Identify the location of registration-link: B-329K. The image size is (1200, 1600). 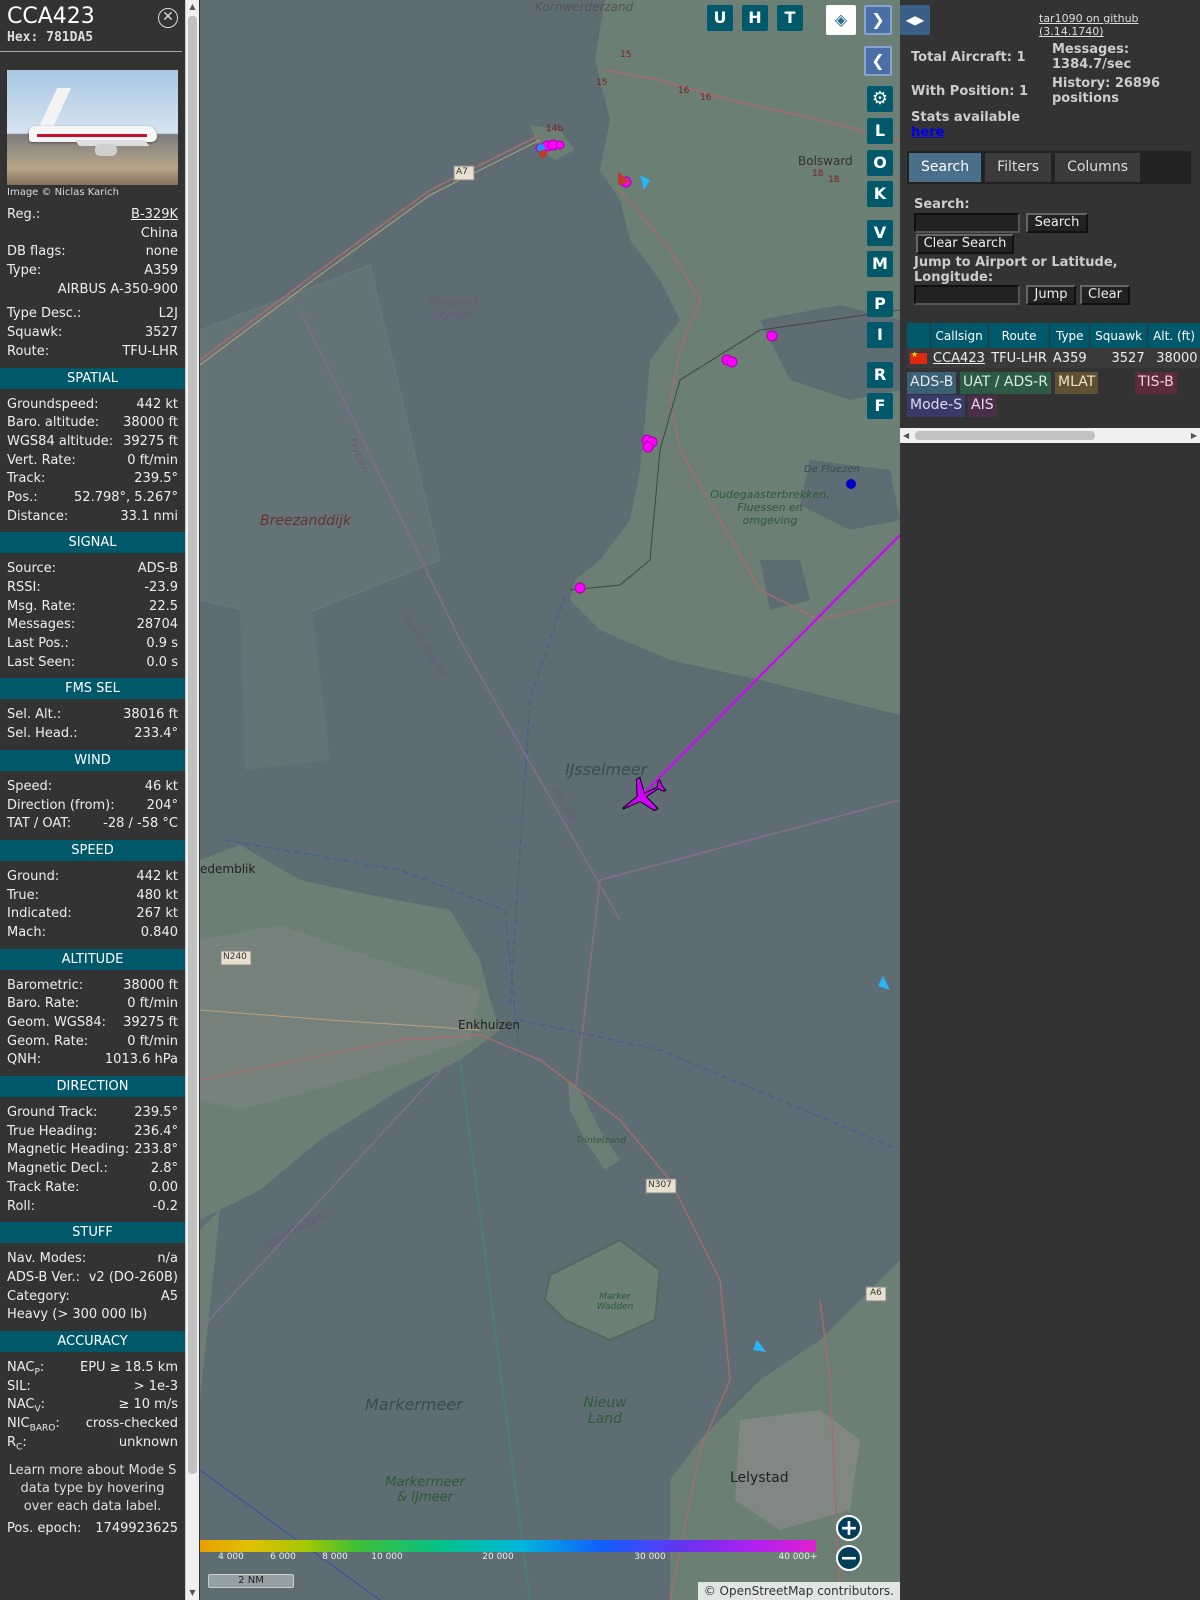
(154, 215).